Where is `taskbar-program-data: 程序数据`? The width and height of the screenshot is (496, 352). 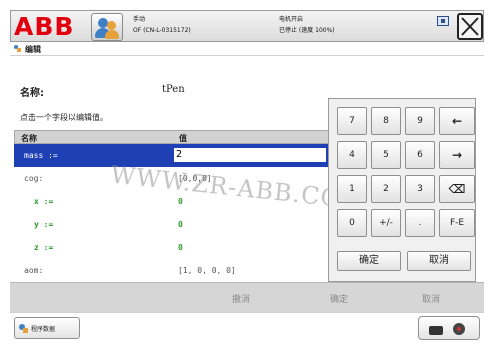
taskbar-program-data: 程序数据 is located at coordinates (47, 328).